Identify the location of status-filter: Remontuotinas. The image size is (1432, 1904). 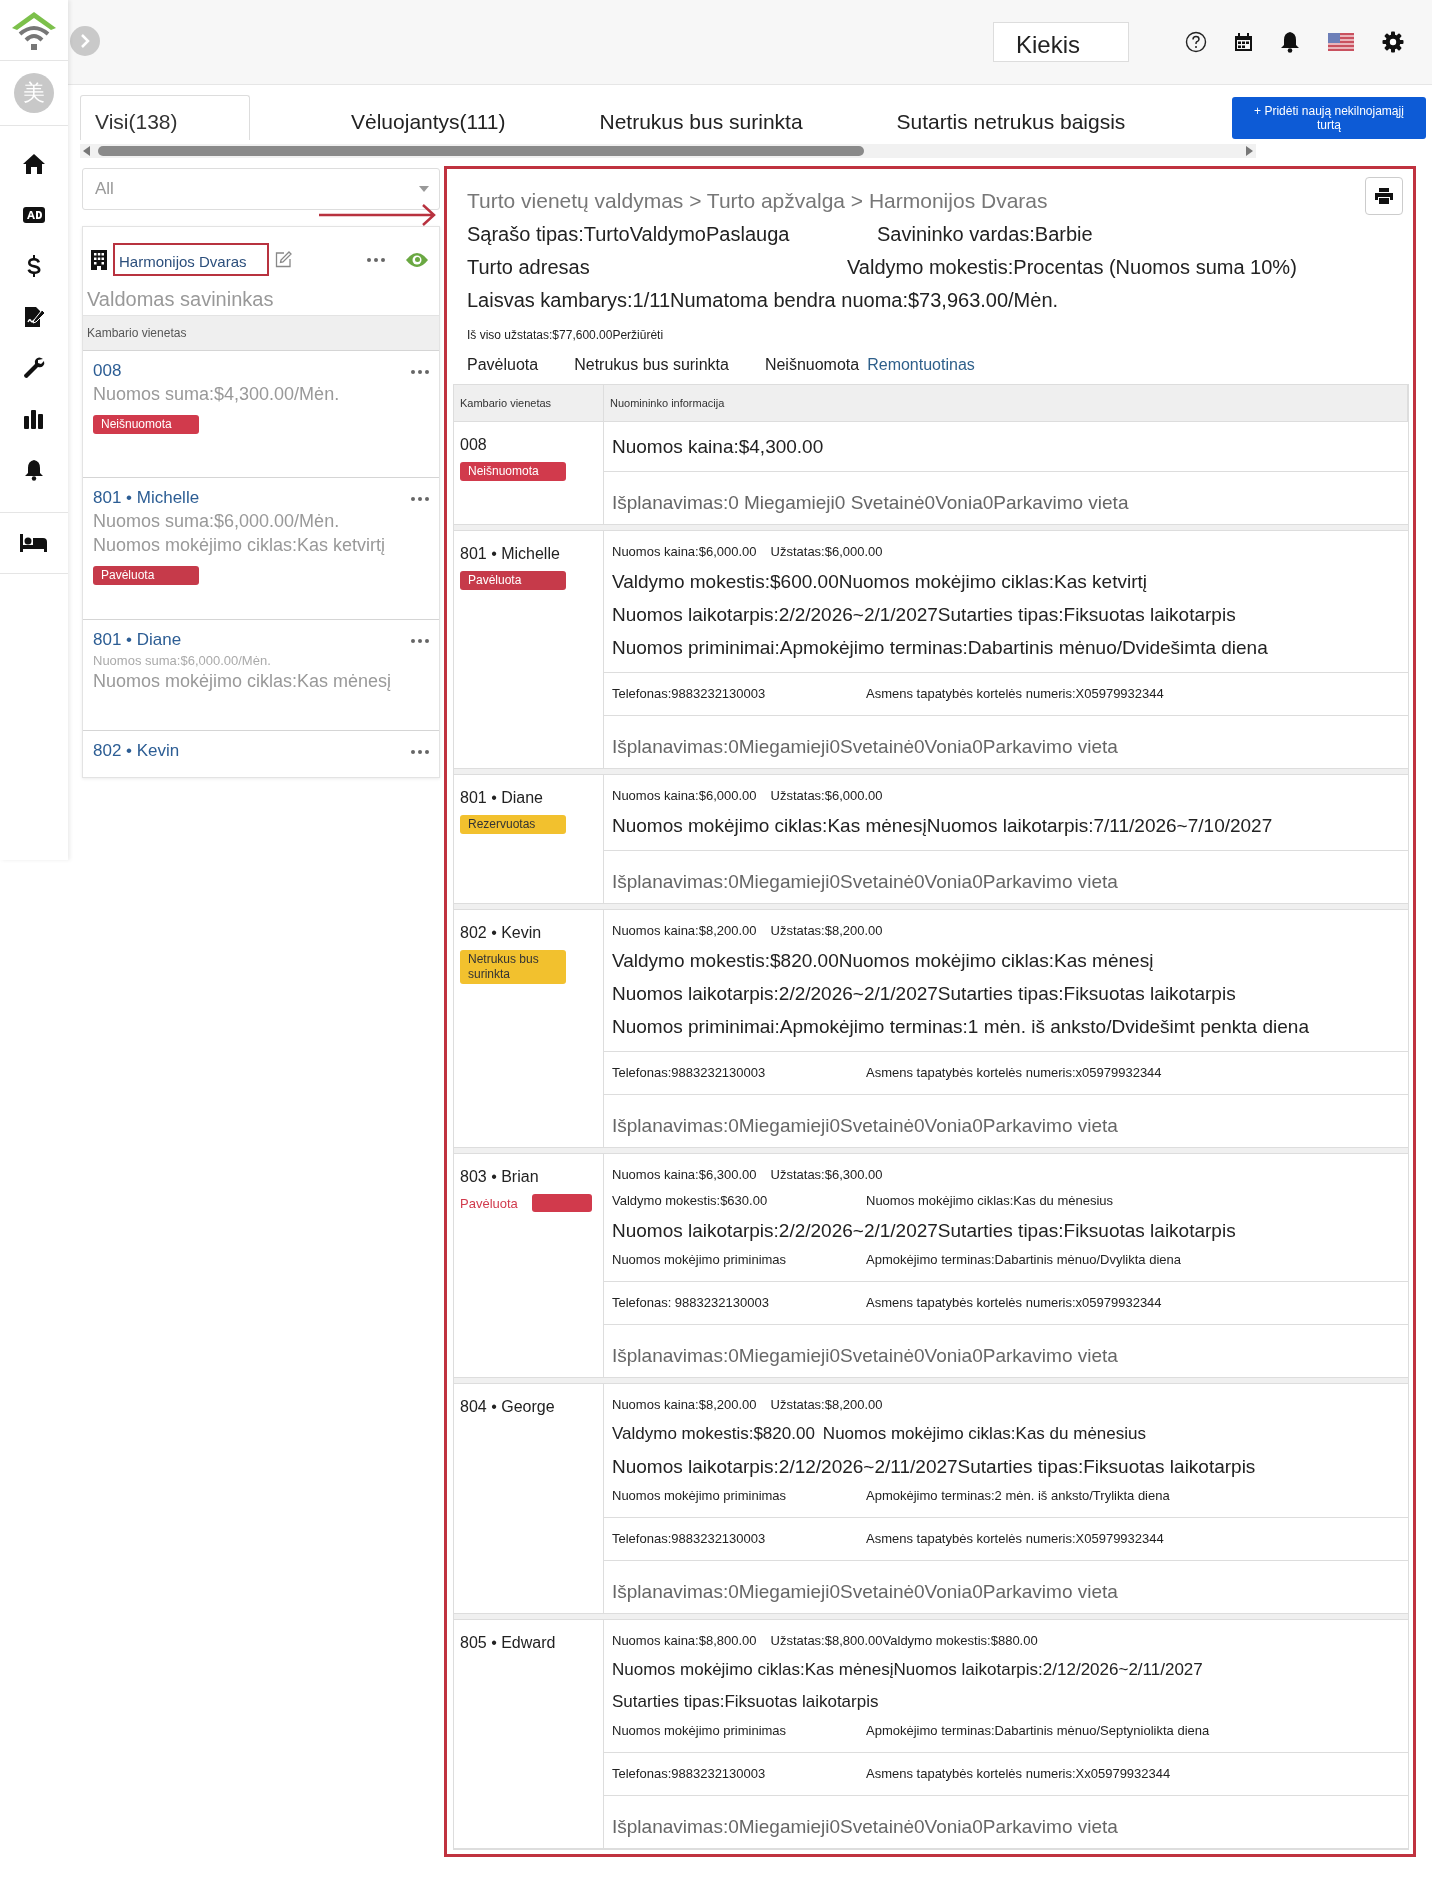
(921, 365).